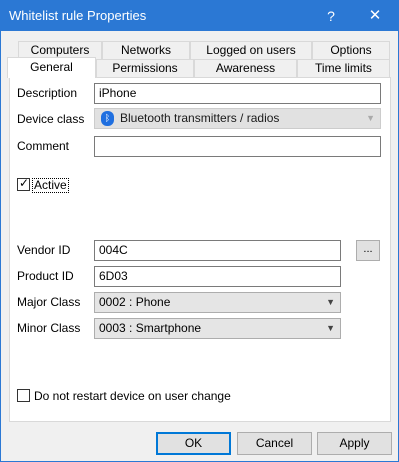 The height and width of the screenshot is (462, 399). I want to click on minor-class-select: 0003 : Smartphone ▼, so click(217, 328).